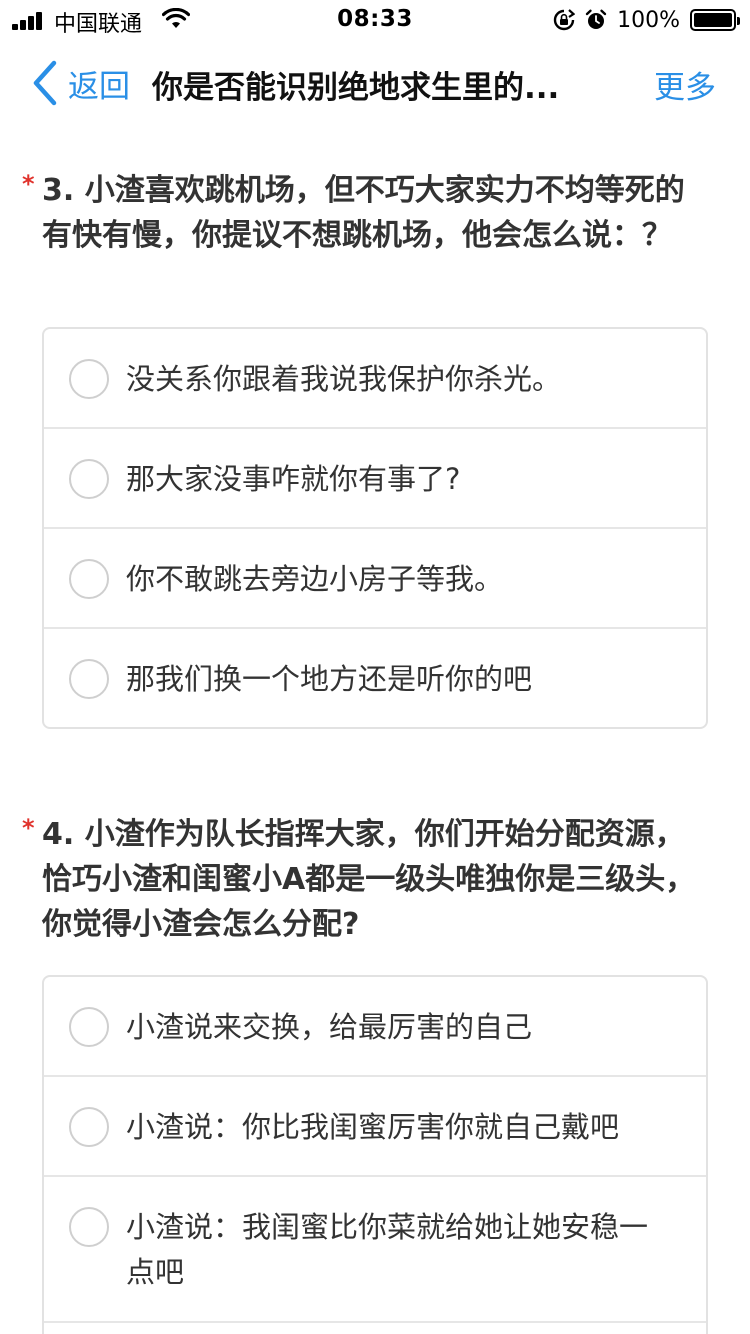  I want to click on back-button: 返回, so click(80, 83).